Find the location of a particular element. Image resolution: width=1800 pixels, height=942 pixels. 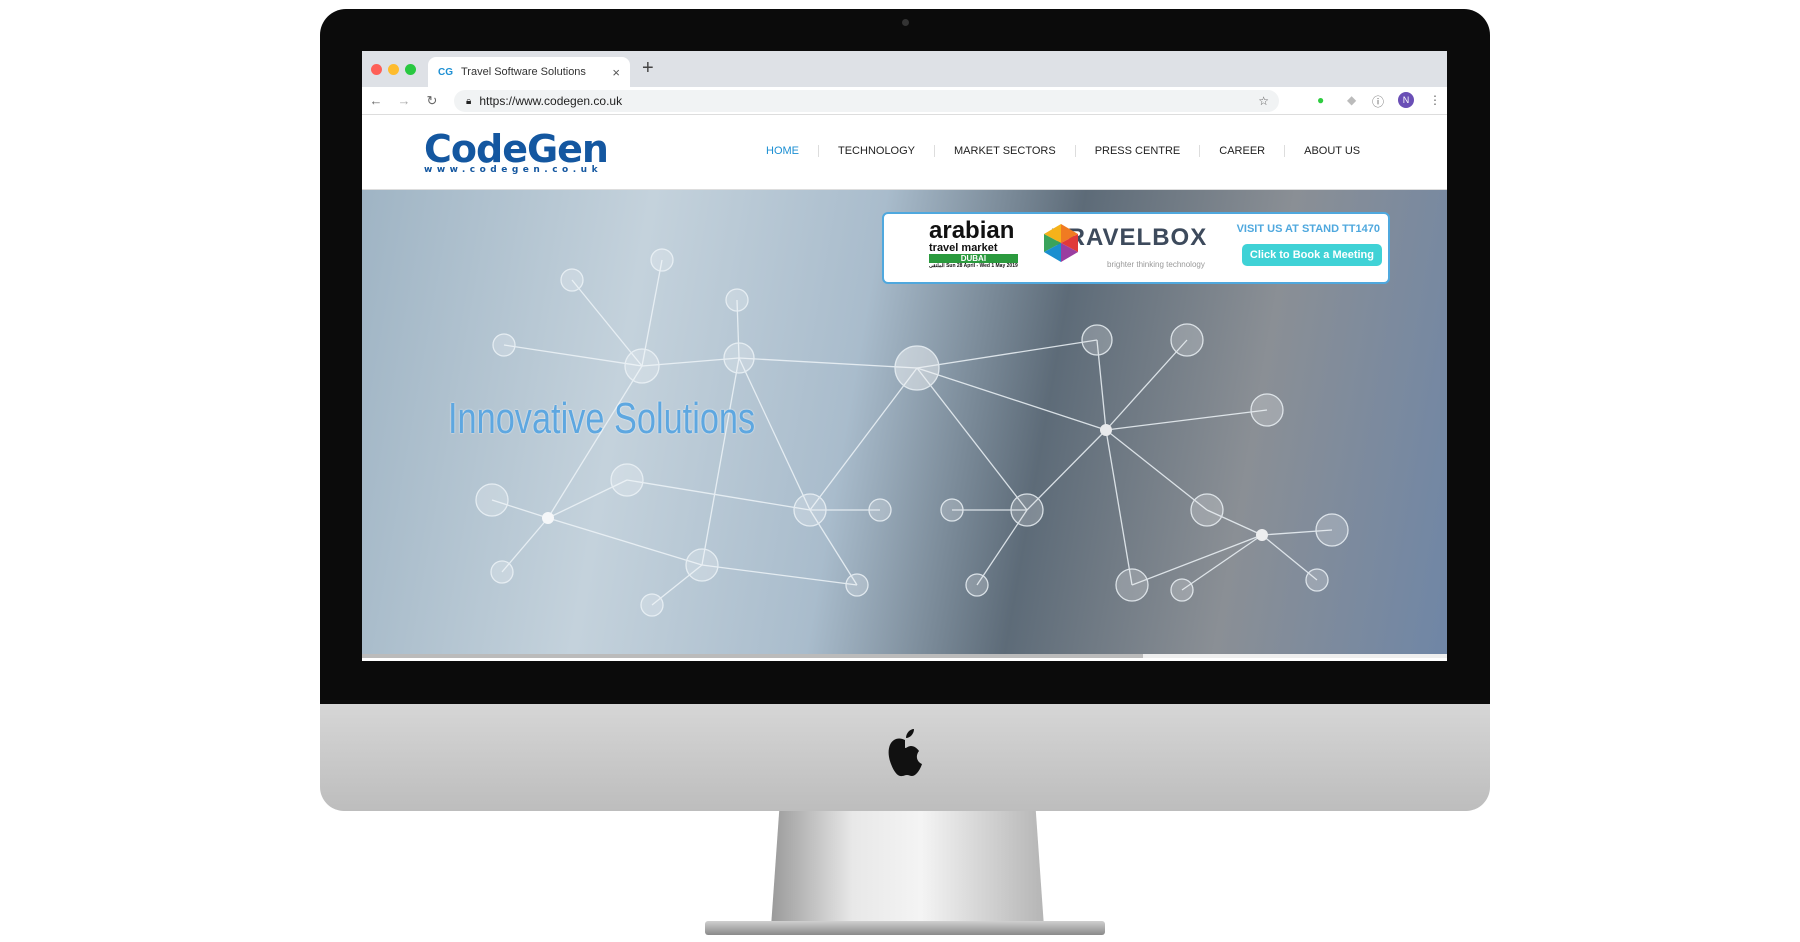

travelbox-cube-icon is located at coordinates (1061, 243).